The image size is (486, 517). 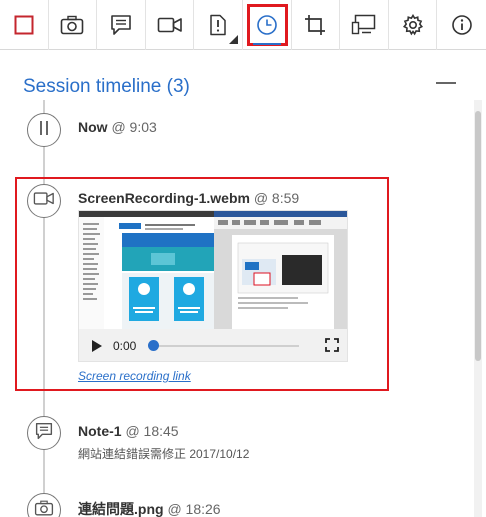 What do you see at coordinates (93, 127) in the screenshot?
I see `timeline-item-name: Now` at bounding box center [93, 127].